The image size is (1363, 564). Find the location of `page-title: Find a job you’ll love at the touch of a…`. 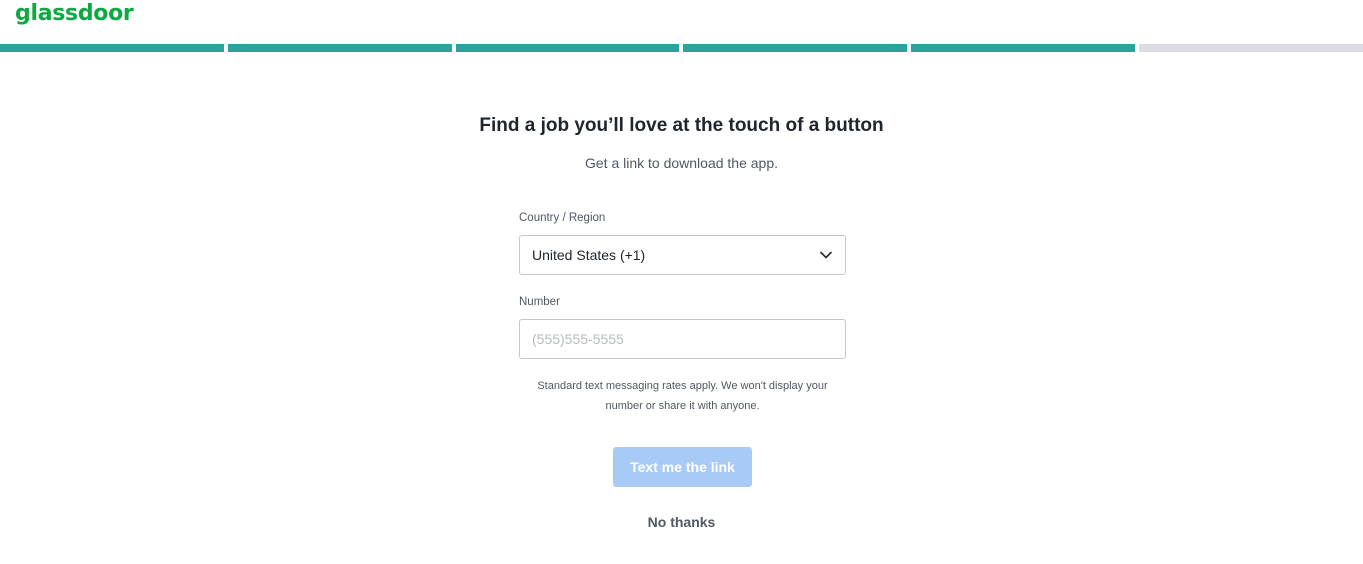

page-title: Find a job you’ll love at the touch of a… is located at coordinates (681, 125).